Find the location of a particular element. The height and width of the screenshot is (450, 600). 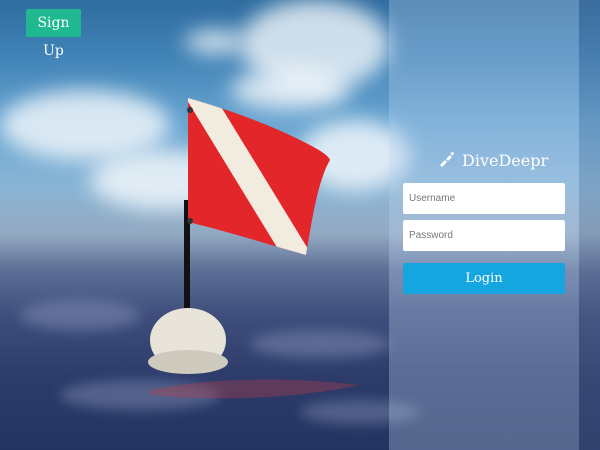

password-input is located at coordinates (484, 235).